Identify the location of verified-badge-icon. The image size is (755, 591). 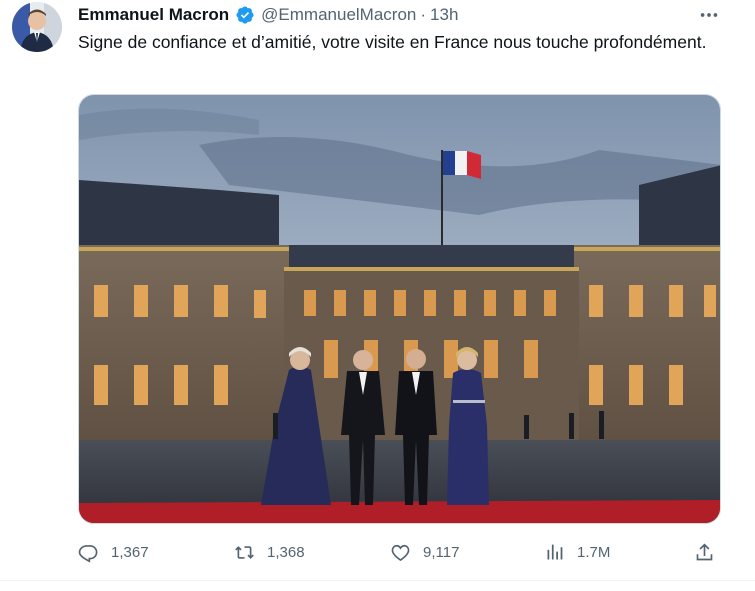
(245, 15).